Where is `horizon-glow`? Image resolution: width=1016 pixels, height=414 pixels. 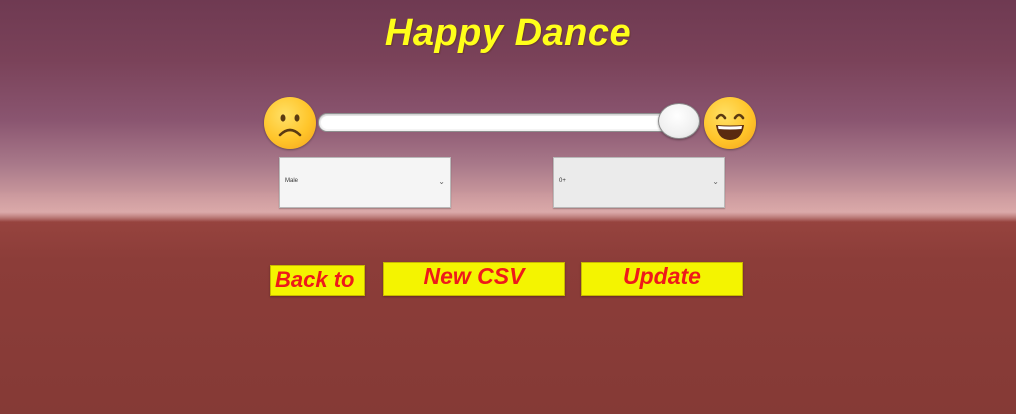
horizon-glow is located at coordinates (508, 206).